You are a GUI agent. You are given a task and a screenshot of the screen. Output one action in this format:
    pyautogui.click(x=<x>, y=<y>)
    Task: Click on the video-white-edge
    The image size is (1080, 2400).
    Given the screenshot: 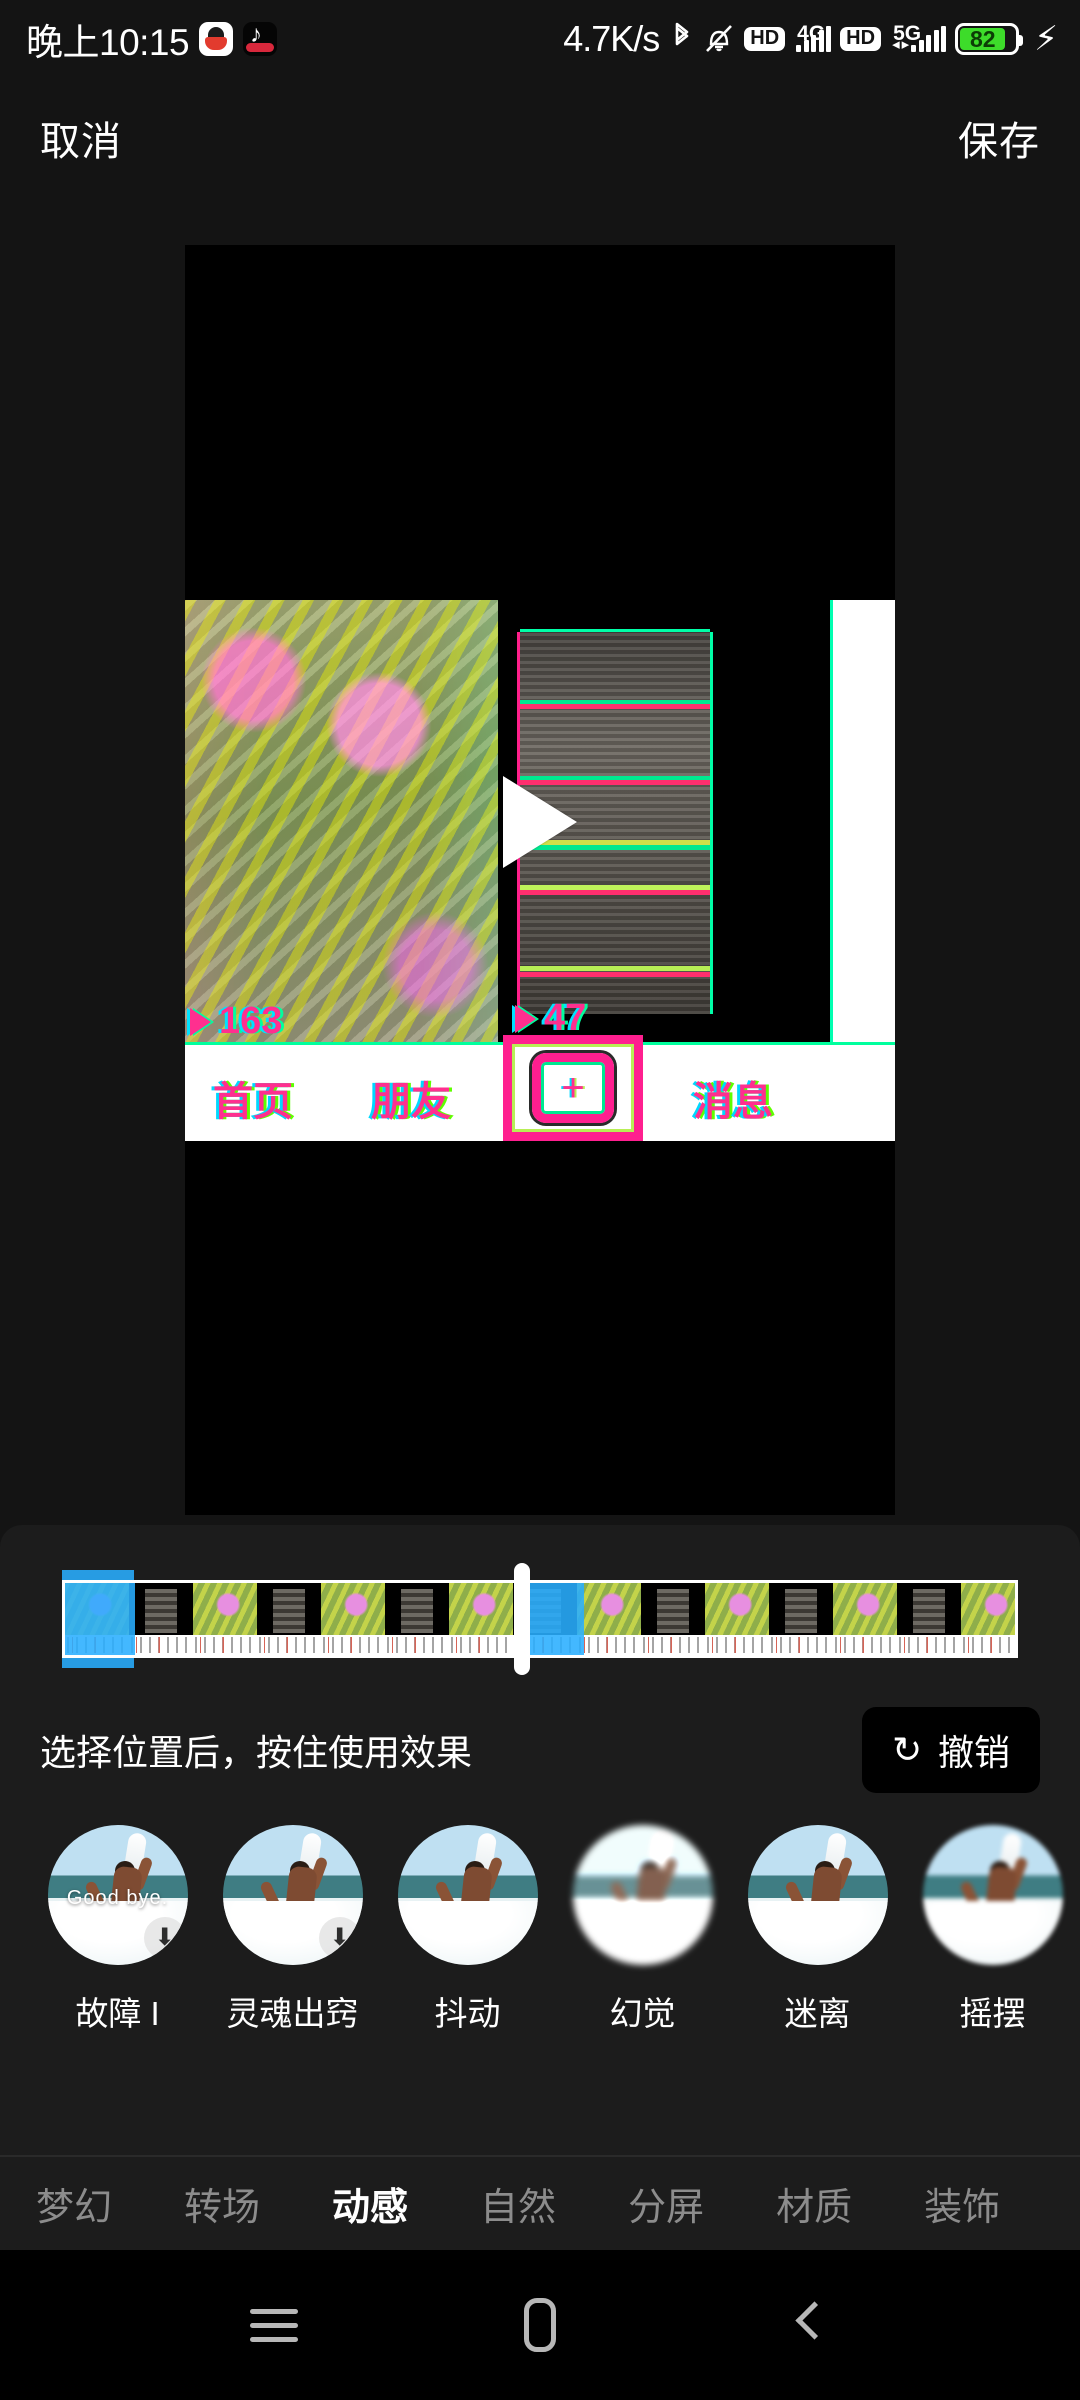 What is the action you would take?
    pyautogui.click(x=864, y=822)
    